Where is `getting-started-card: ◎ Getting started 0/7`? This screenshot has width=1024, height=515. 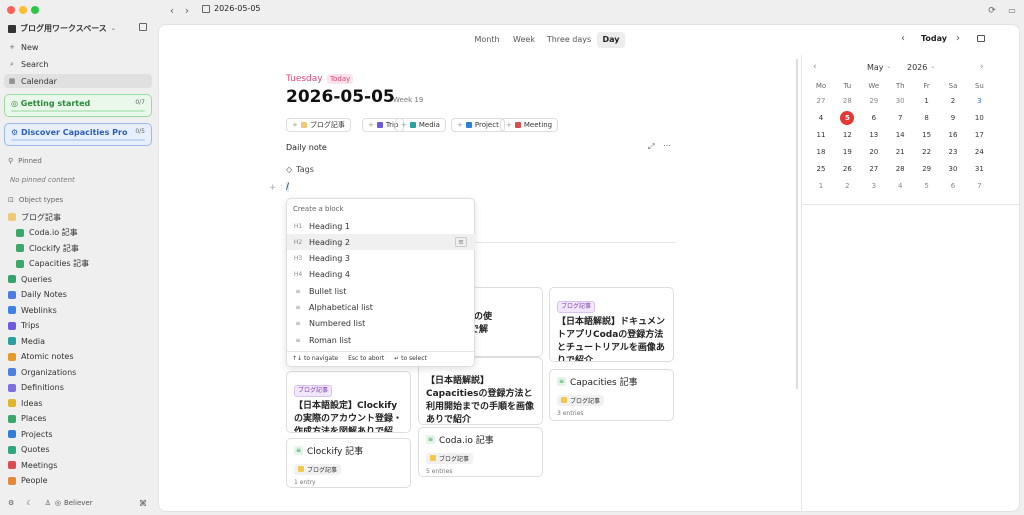
getting-started-card: ◎ Getting started 0/7 is located at coordinates (78, 105).